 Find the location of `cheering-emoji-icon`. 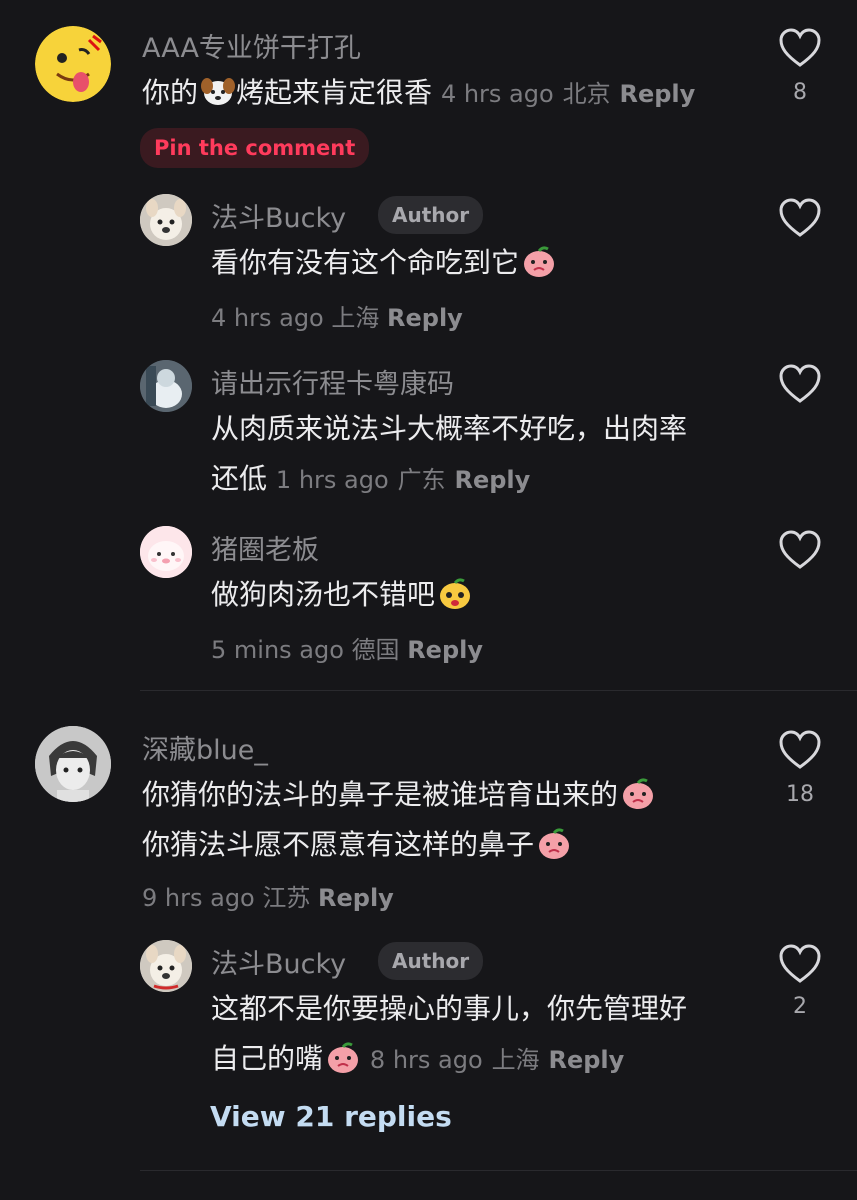

cheering-emoji-icon is located at coordinates (455, 593).